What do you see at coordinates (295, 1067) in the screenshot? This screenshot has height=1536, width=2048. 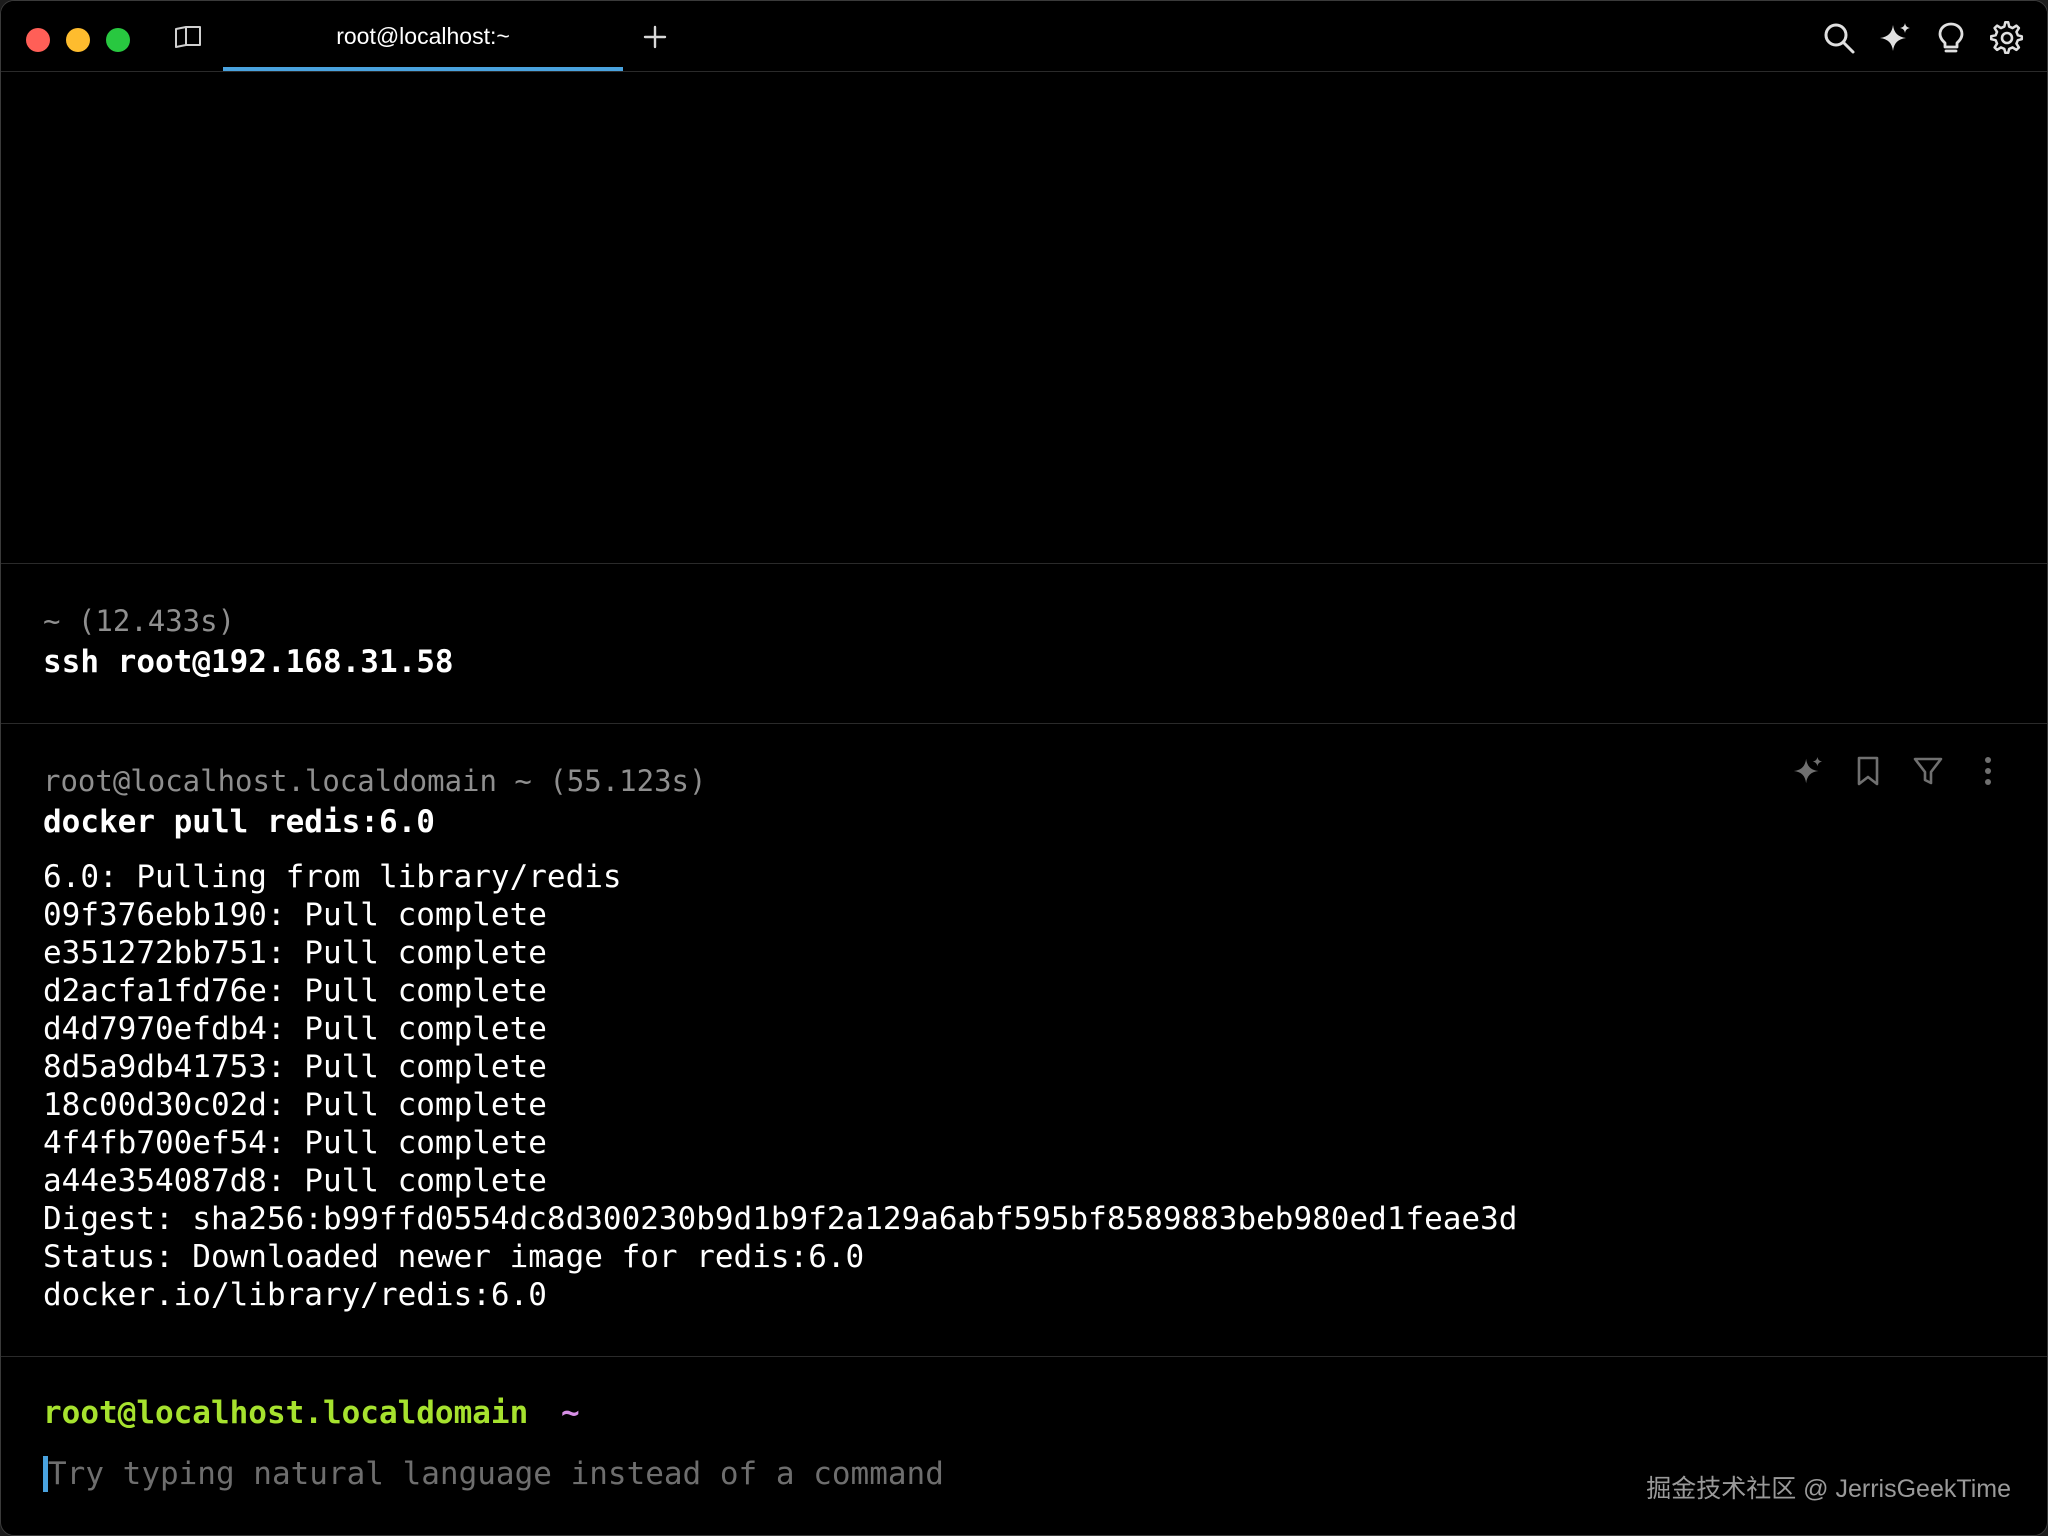 I see `output-line: 8d5a9db41753: Pull complete` at bounding box center [295, 1067].